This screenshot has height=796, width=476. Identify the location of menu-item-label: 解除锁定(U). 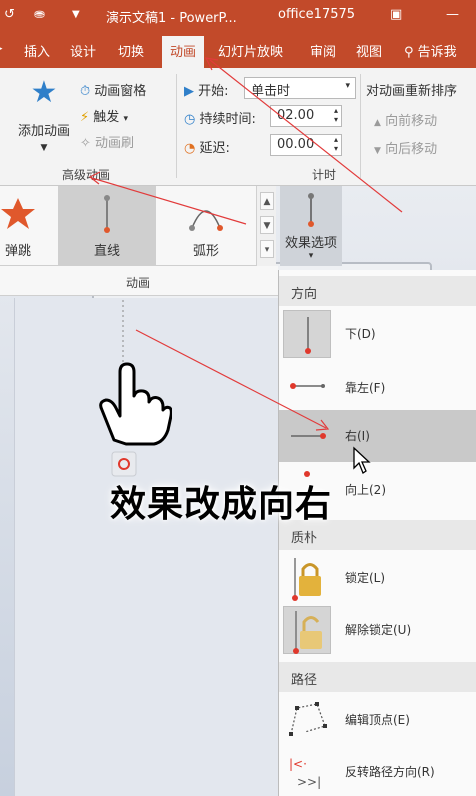
(378, 630).